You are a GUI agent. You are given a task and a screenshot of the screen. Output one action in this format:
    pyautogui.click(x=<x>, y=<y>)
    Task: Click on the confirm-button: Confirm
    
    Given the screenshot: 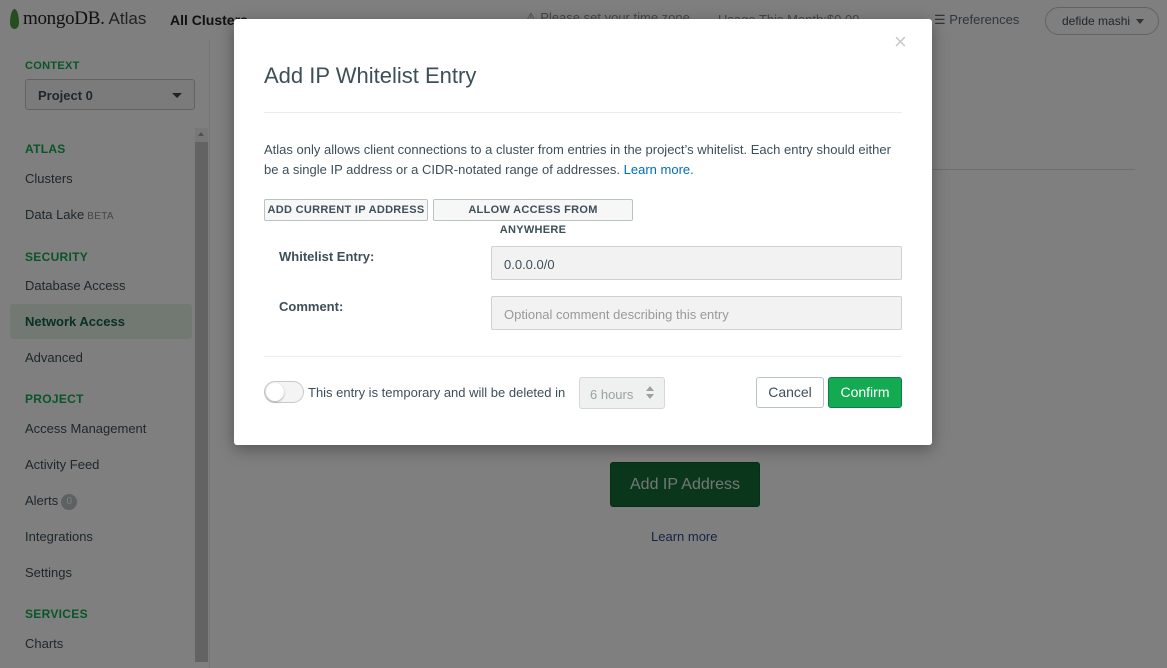 What is the action you would take?
    pyautogui.click(x=865, y=392)
    